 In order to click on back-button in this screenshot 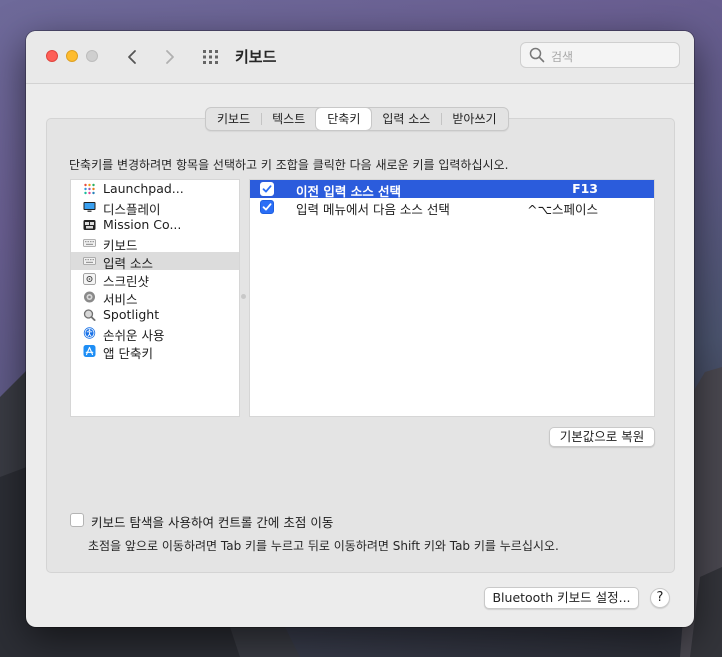, I will do `click(133, 57)`.